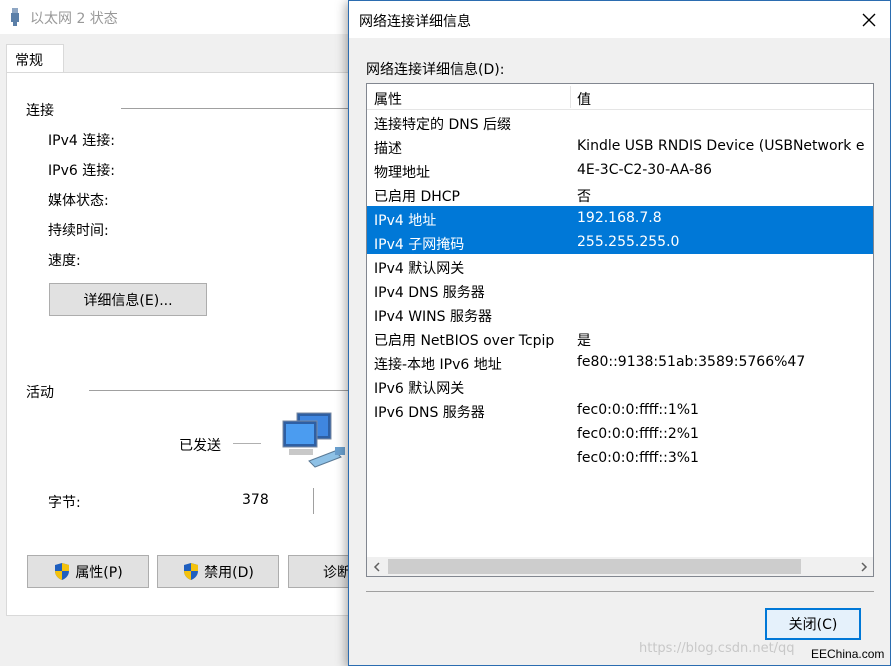  I want to click on horizontal-scrollbar, so click(620, 566).